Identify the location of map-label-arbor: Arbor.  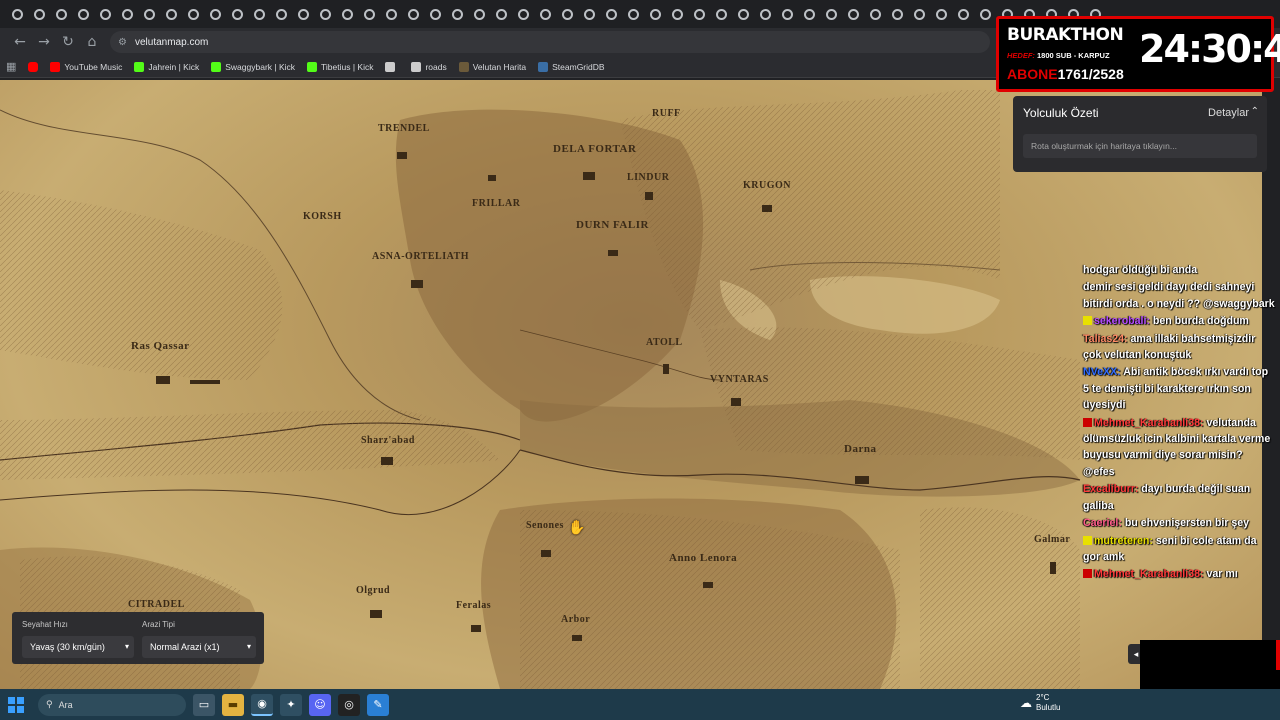
(576, 619).